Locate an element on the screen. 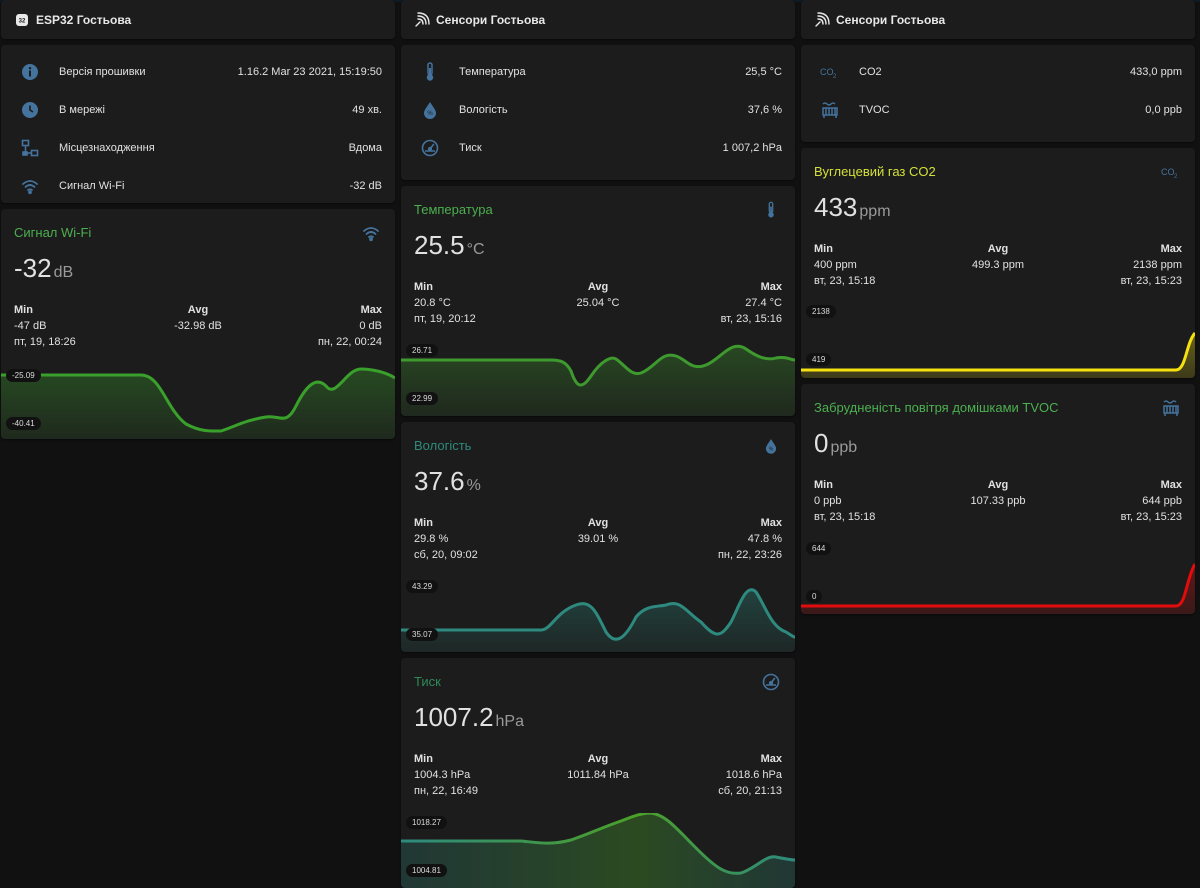 This screenshot has width=1200, height=888. entity-label: В мережі is located at coordinates (82, 110).